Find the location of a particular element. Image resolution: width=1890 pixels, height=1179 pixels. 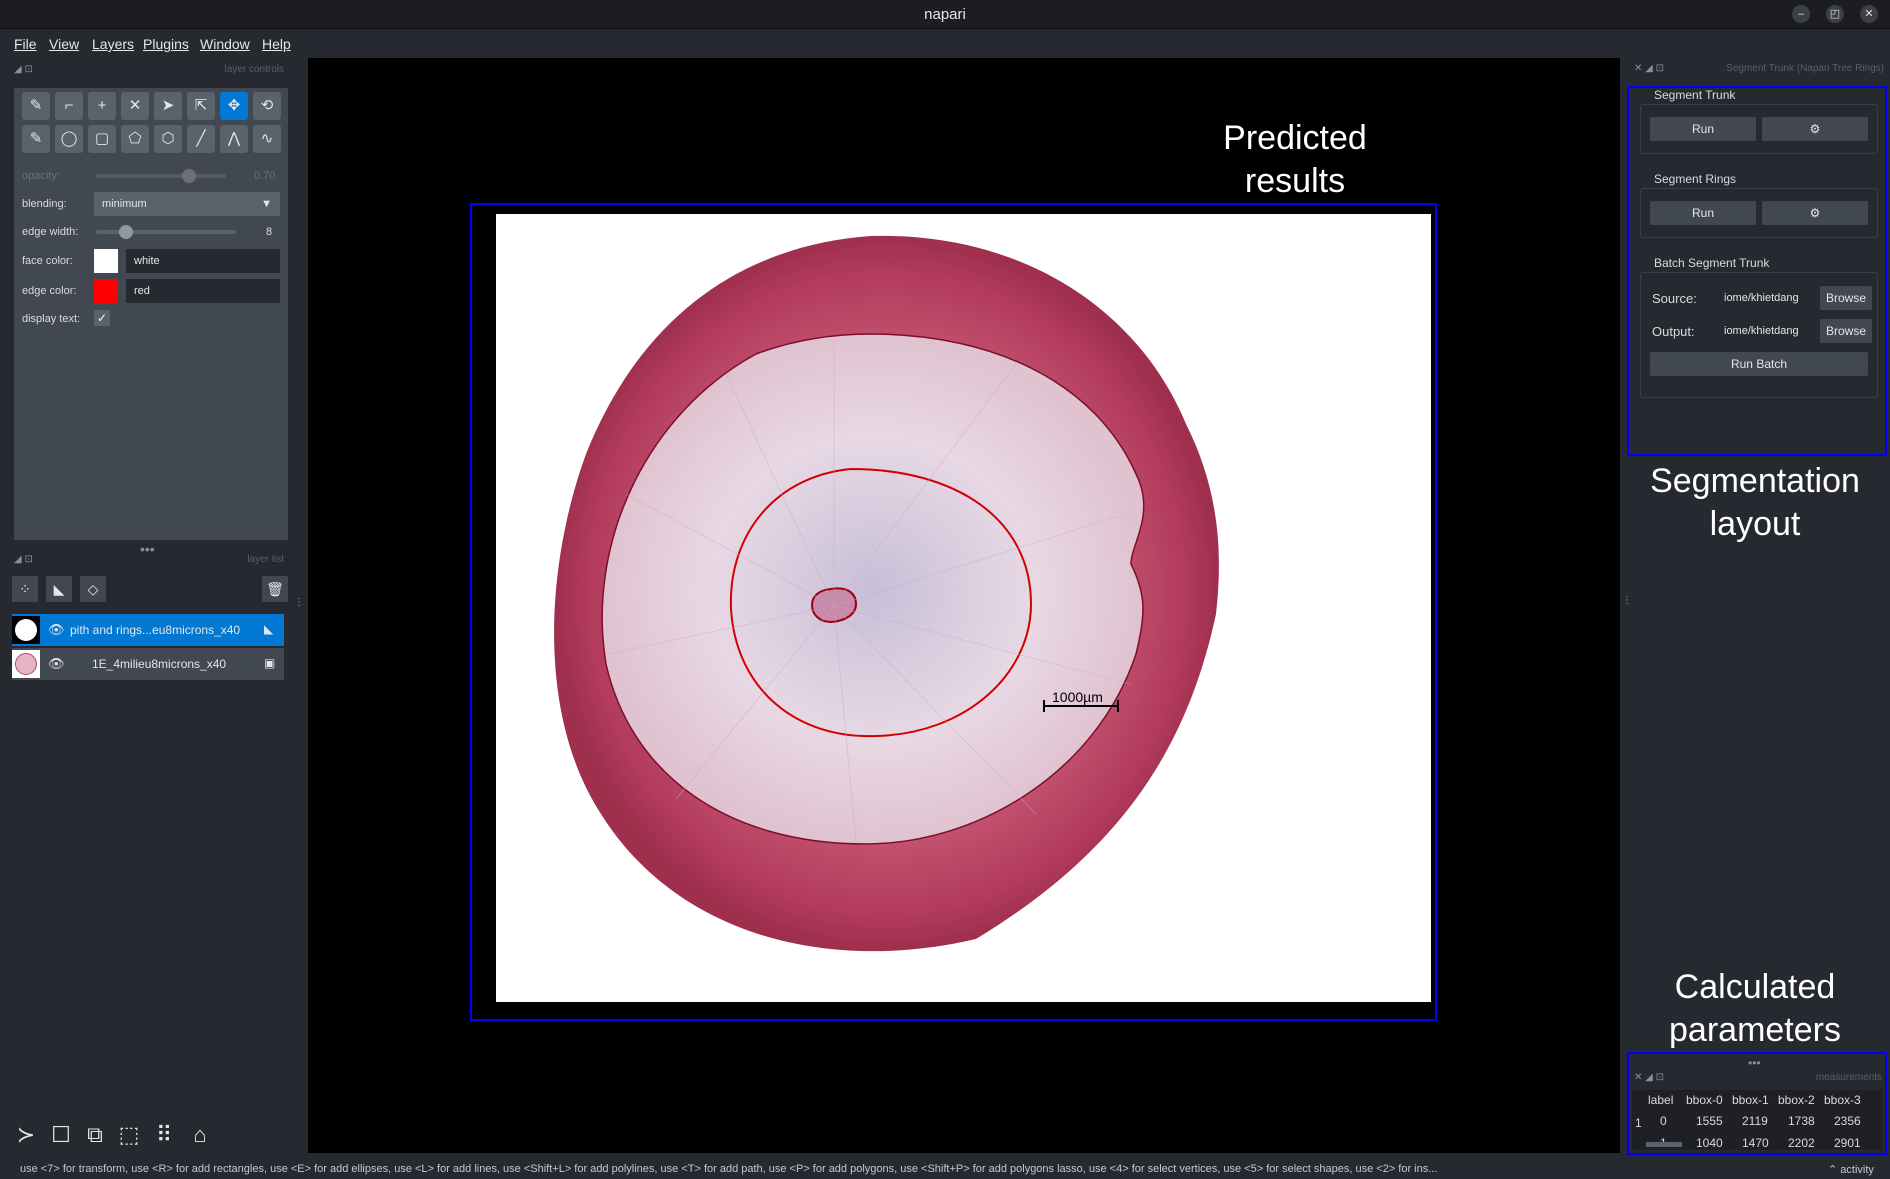

edge-color-label: edge color: is located at coordinates (49, 291).